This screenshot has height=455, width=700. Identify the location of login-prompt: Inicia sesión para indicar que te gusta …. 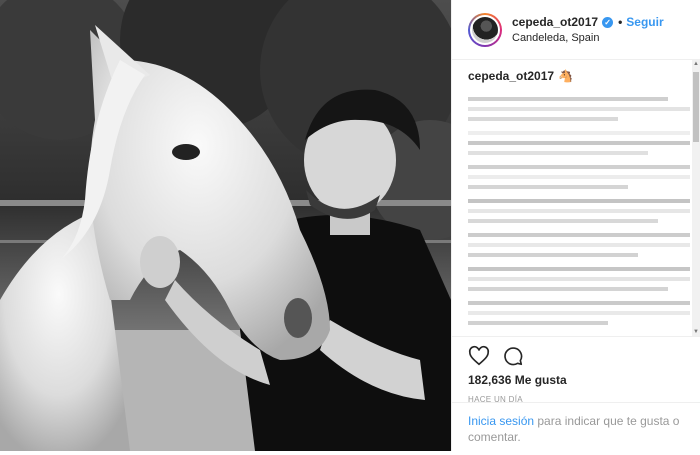
(576, 428).